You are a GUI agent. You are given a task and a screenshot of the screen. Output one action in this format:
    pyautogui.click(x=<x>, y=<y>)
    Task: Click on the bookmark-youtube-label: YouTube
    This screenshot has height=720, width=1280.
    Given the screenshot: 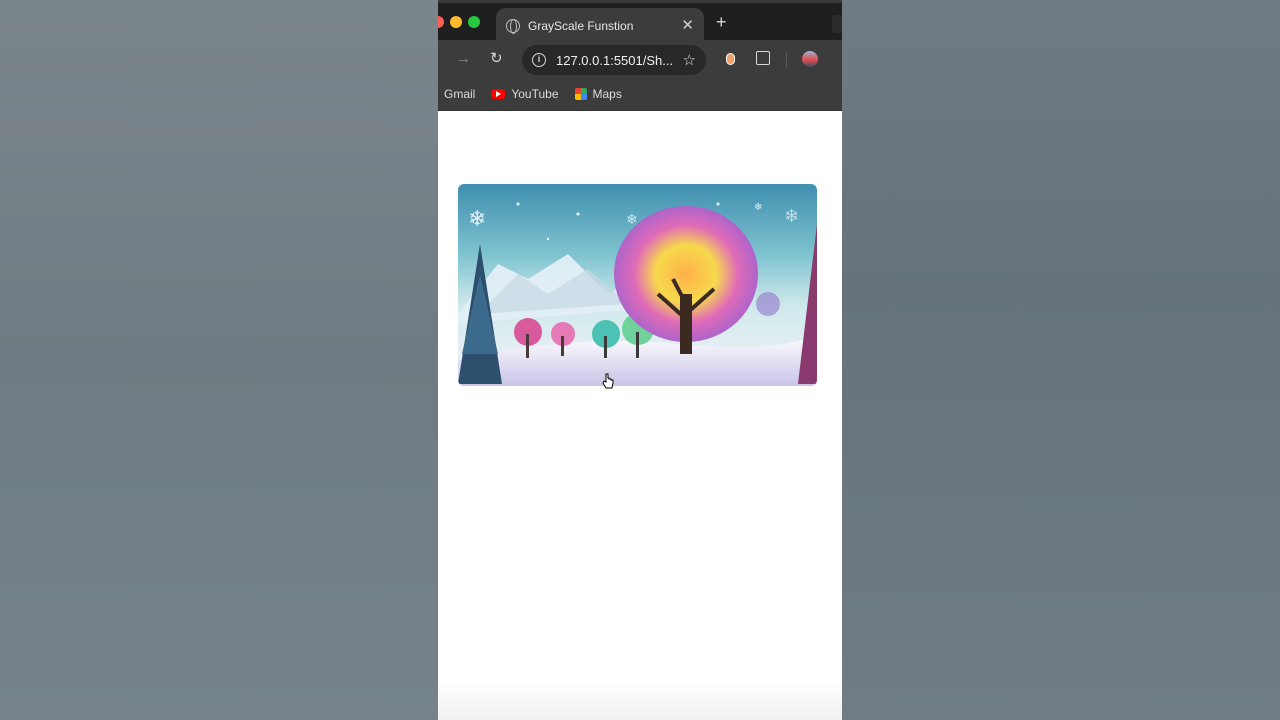 What is the action you would take?
    pyautogui.click(x=535, y=94)
    